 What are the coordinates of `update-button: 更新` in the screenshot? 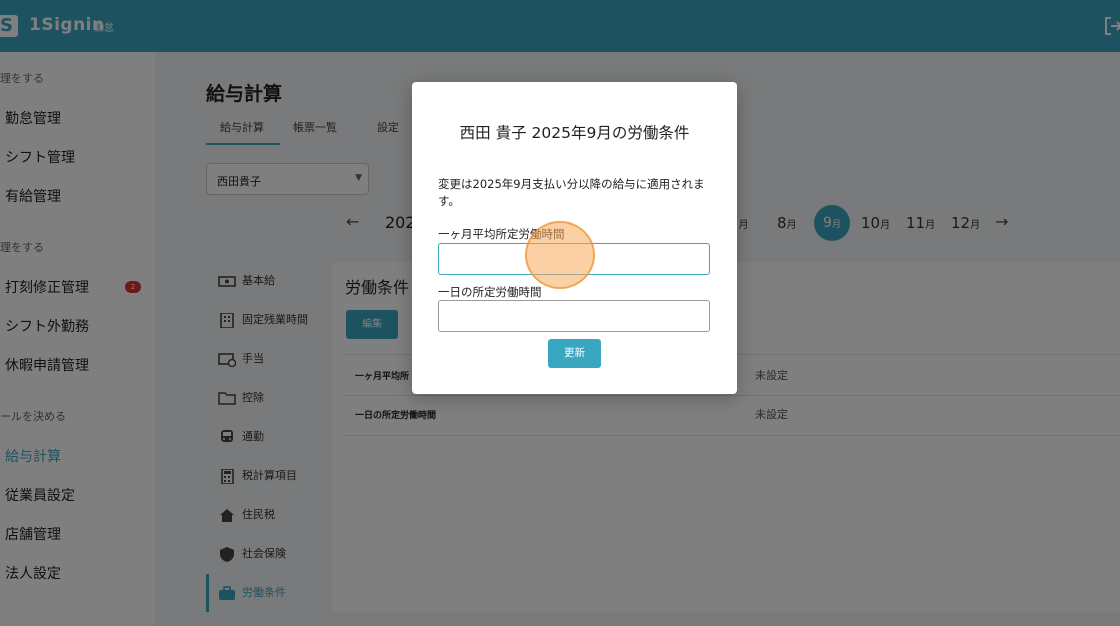 It's located at (574, 353).